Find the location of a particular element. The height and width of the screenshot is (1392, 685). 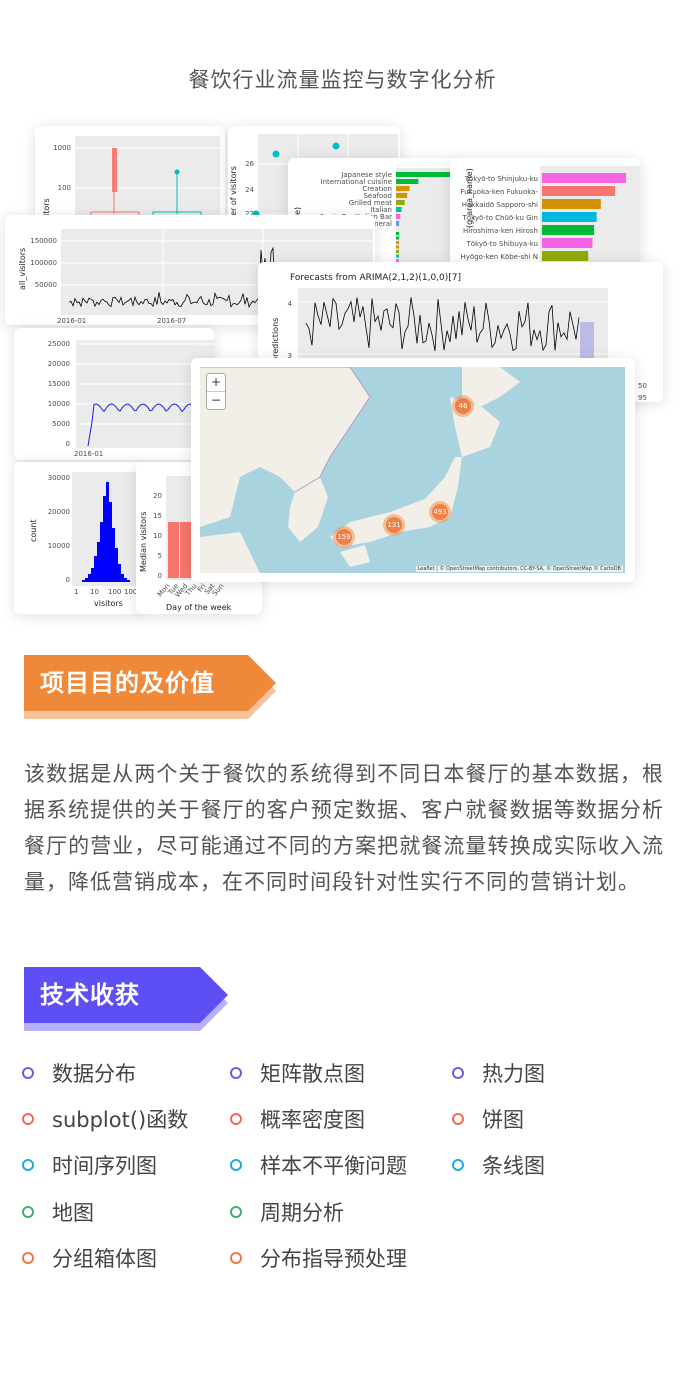

axis-title: Day of the week is located at coordinates (199, 607).